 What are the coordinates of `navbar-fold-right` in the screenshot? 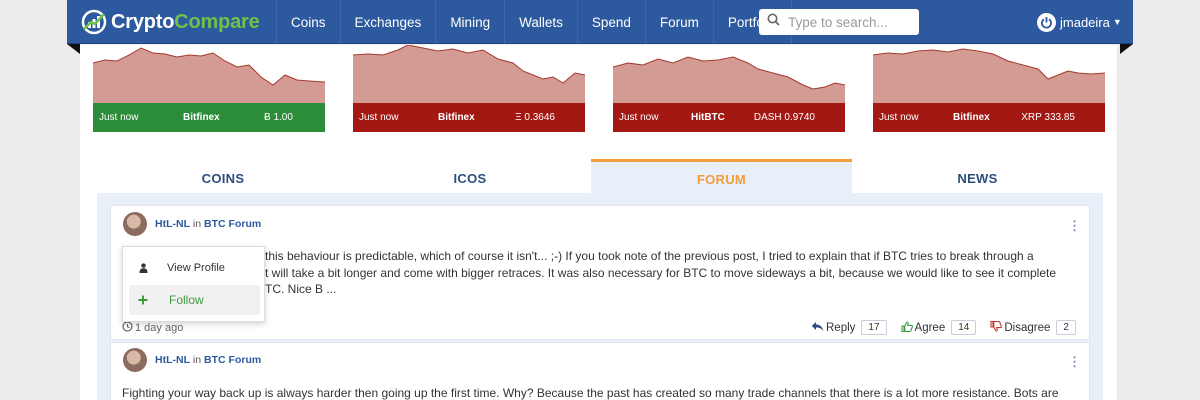 It's located at (1126, 49).